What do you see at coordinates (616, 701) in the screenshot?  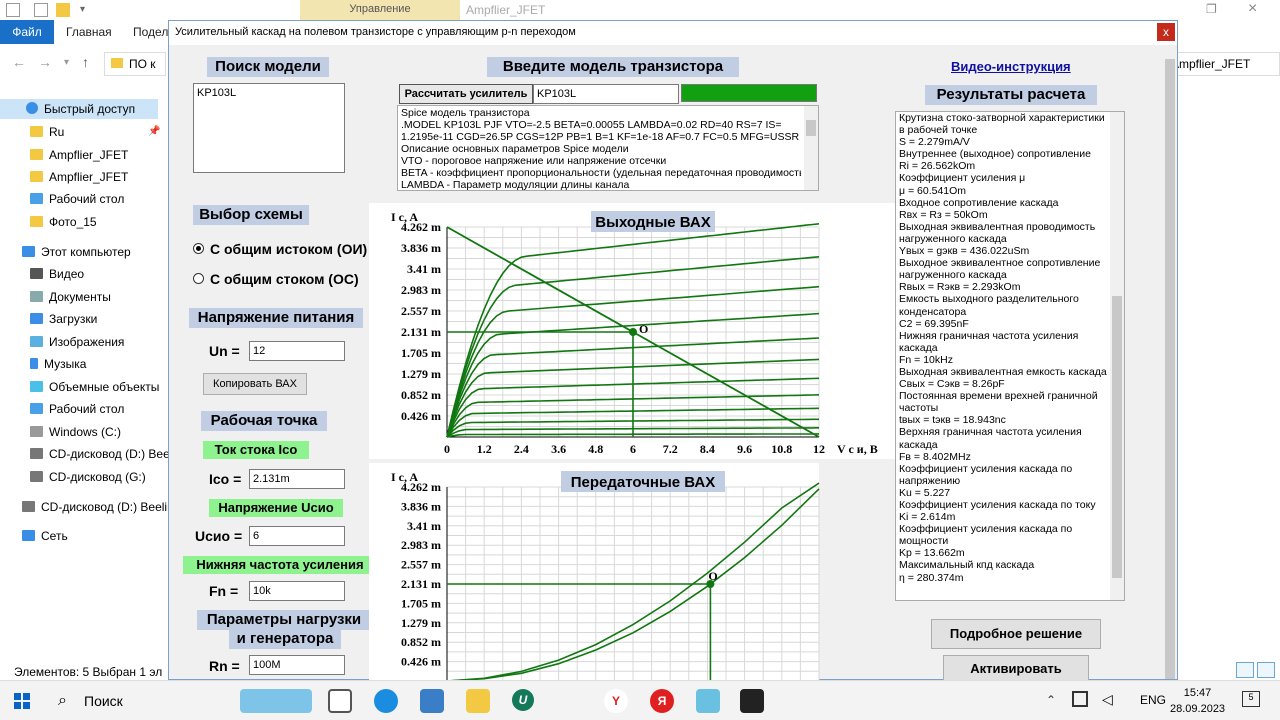 I see `yandex-browser-icon: Y` at bounding box center [616, 701].